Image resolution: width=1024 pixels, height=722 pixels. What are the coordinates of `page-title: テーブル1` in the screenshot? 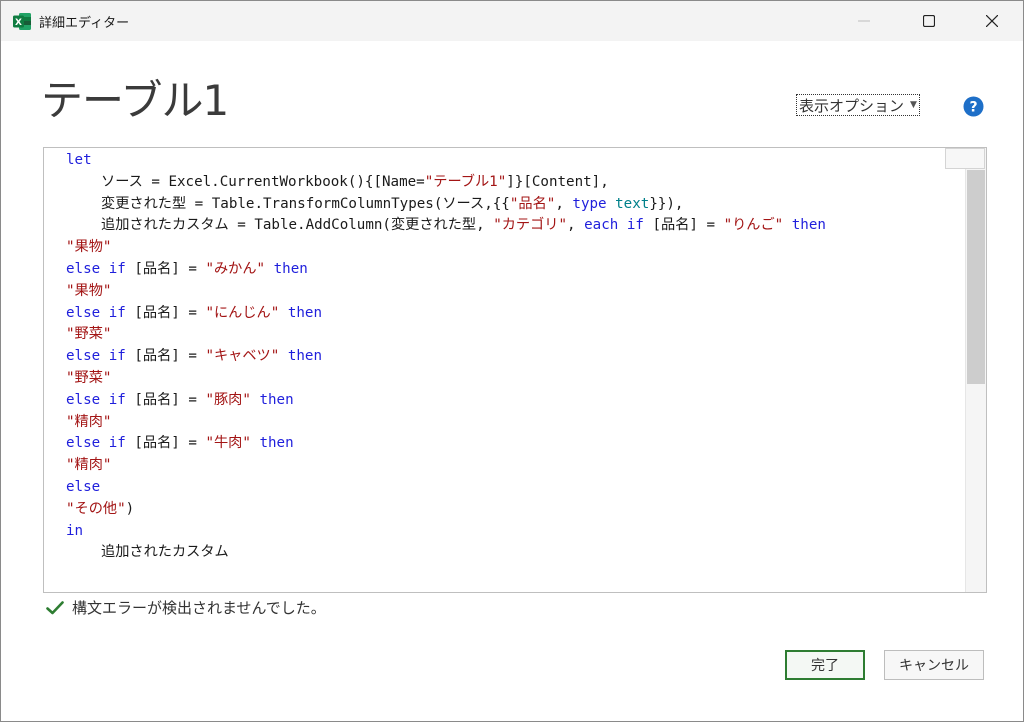 It's located at (135, 100).